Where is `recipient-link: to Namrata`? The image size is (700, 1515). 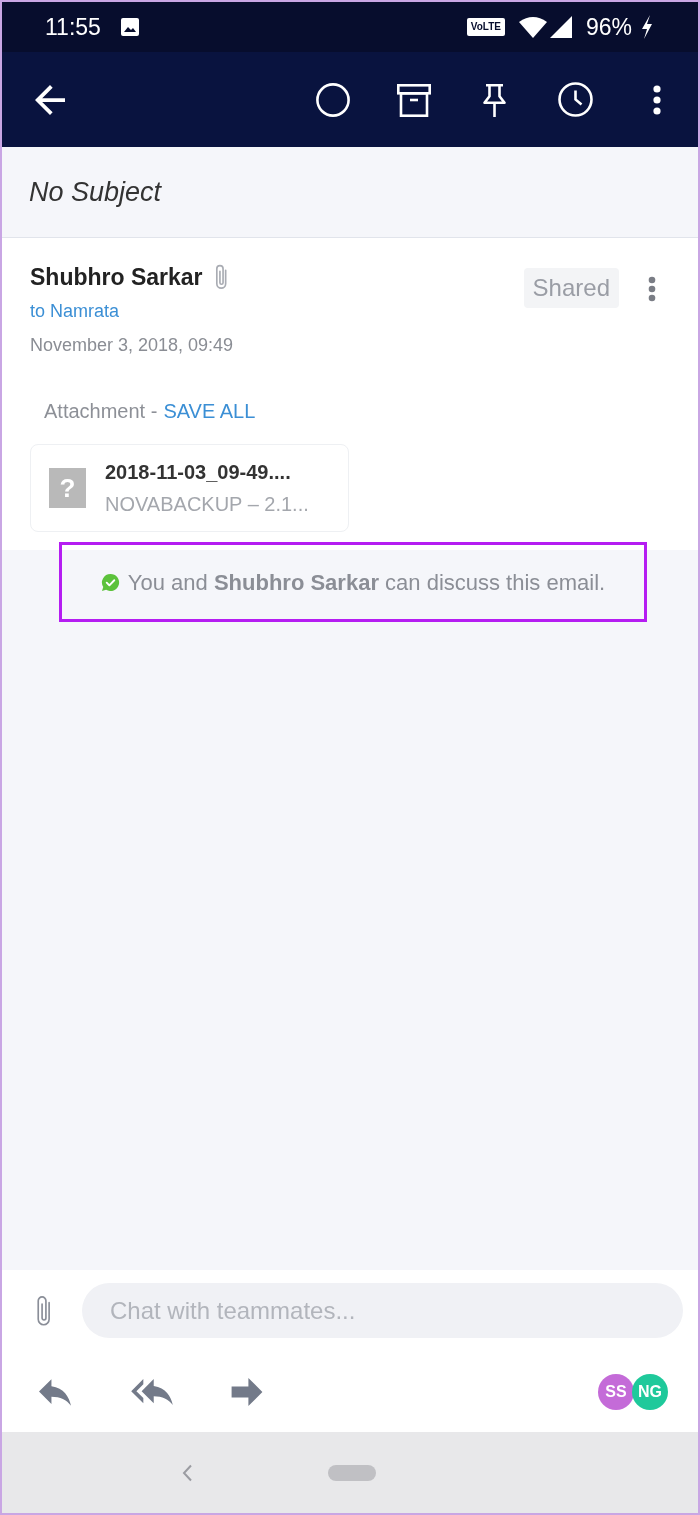
recipient-link: to Namrata is located at coordinates (132, 311).